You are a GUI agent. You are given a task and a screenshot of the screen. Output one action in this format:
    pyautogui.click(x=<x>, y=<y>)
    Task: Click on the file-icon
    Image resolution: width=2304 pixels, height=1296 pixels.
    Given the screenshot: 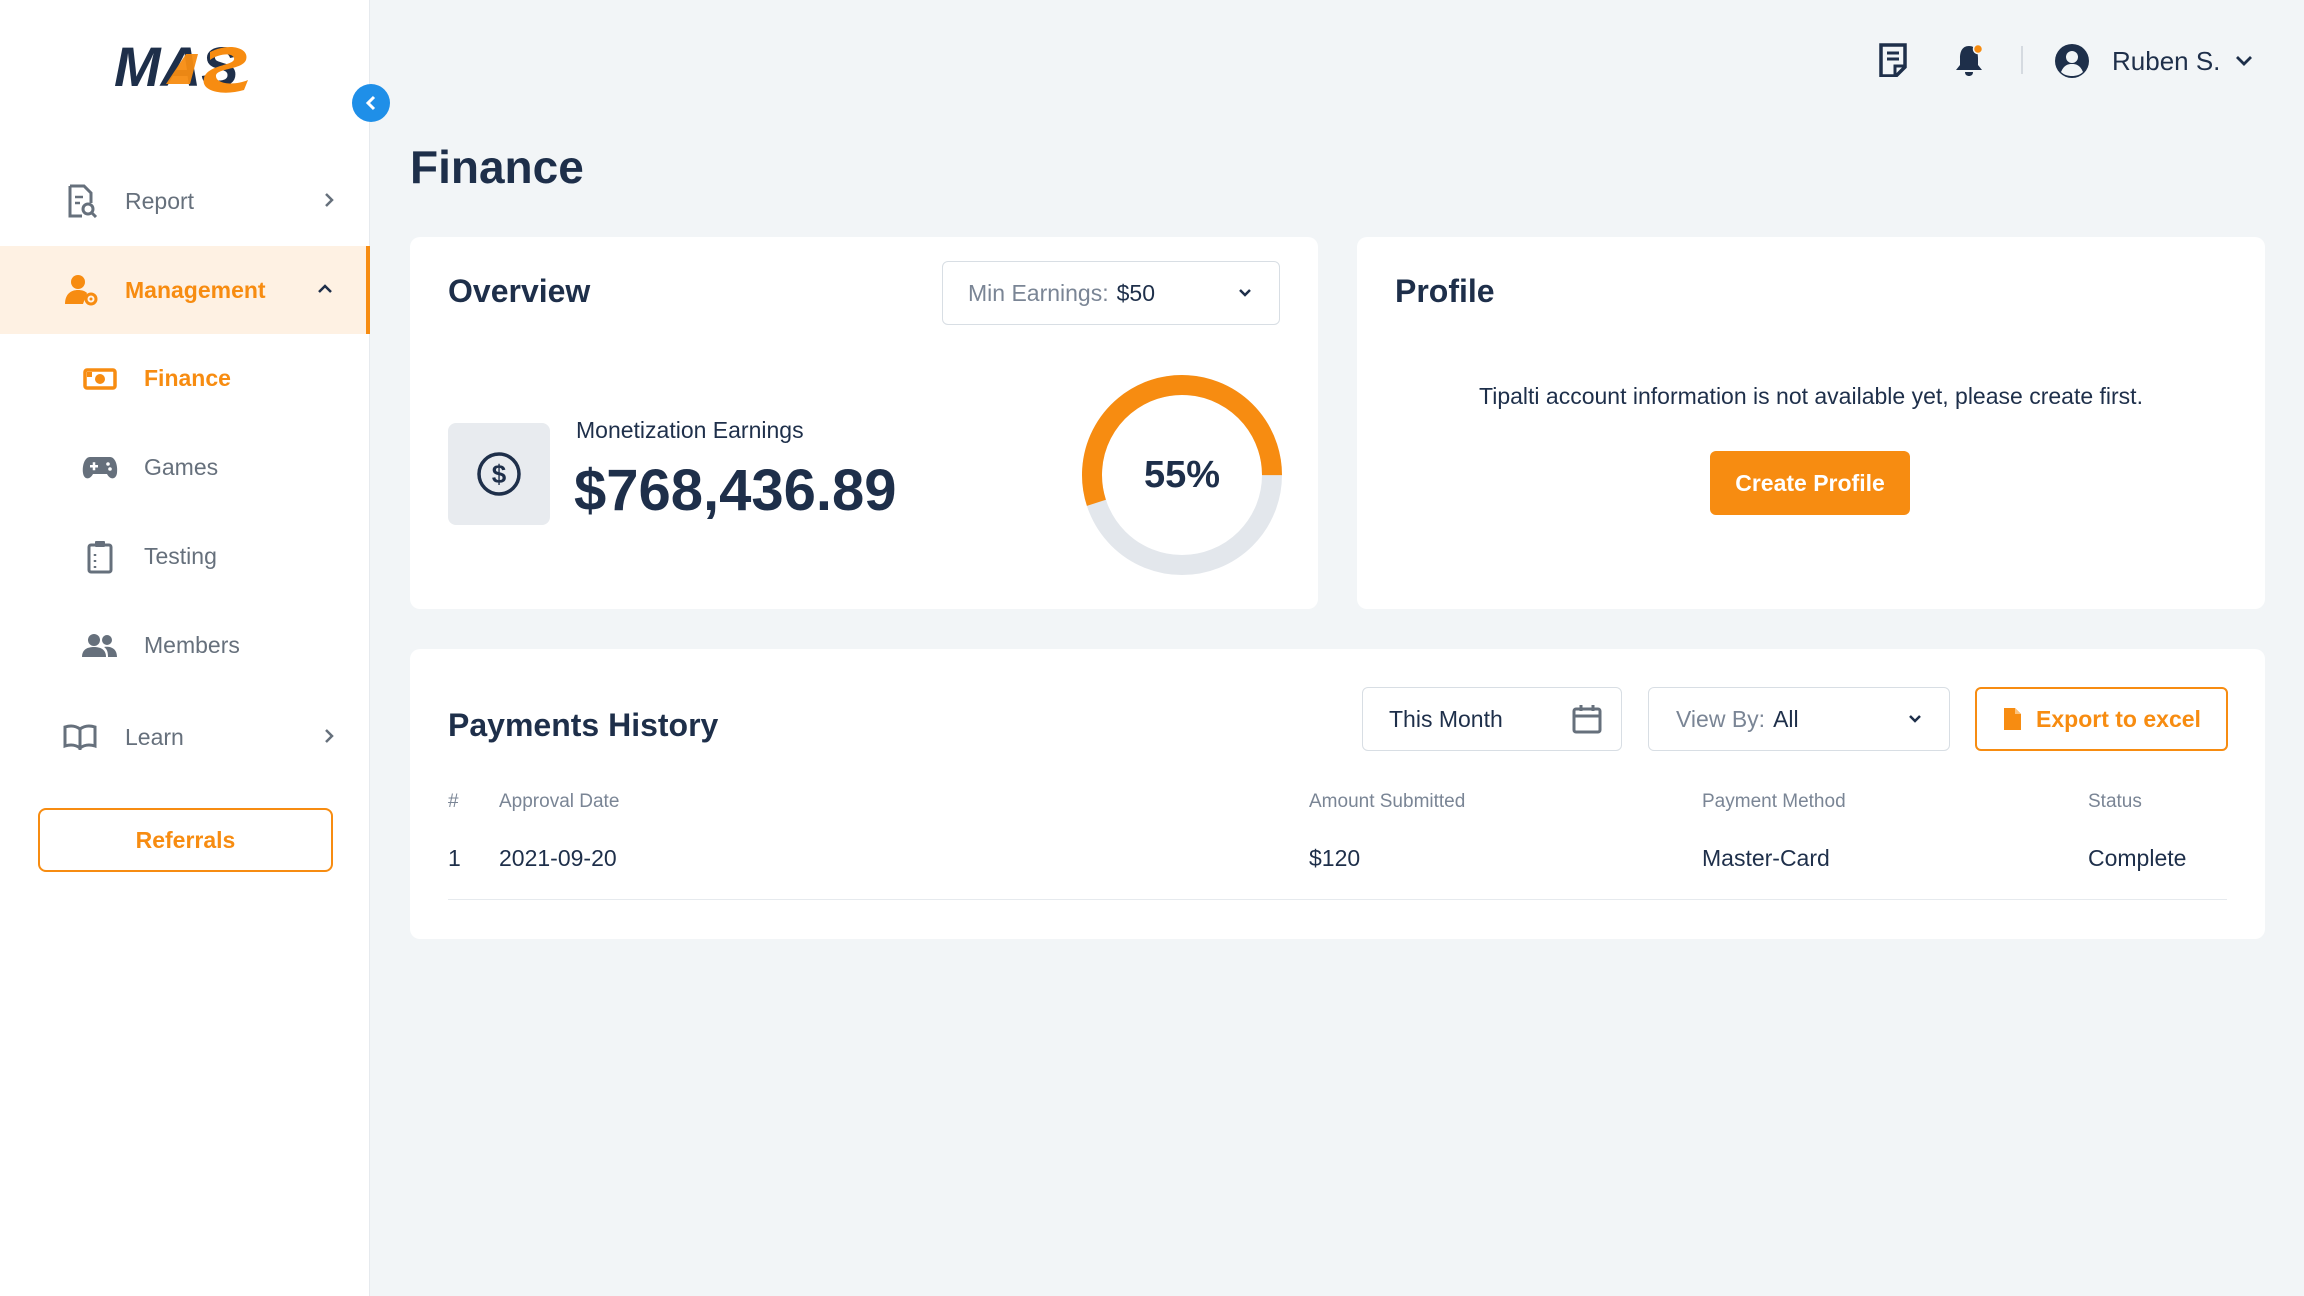 What is the action you would take?
    pyautogui.click(x=2012, y=719)
    